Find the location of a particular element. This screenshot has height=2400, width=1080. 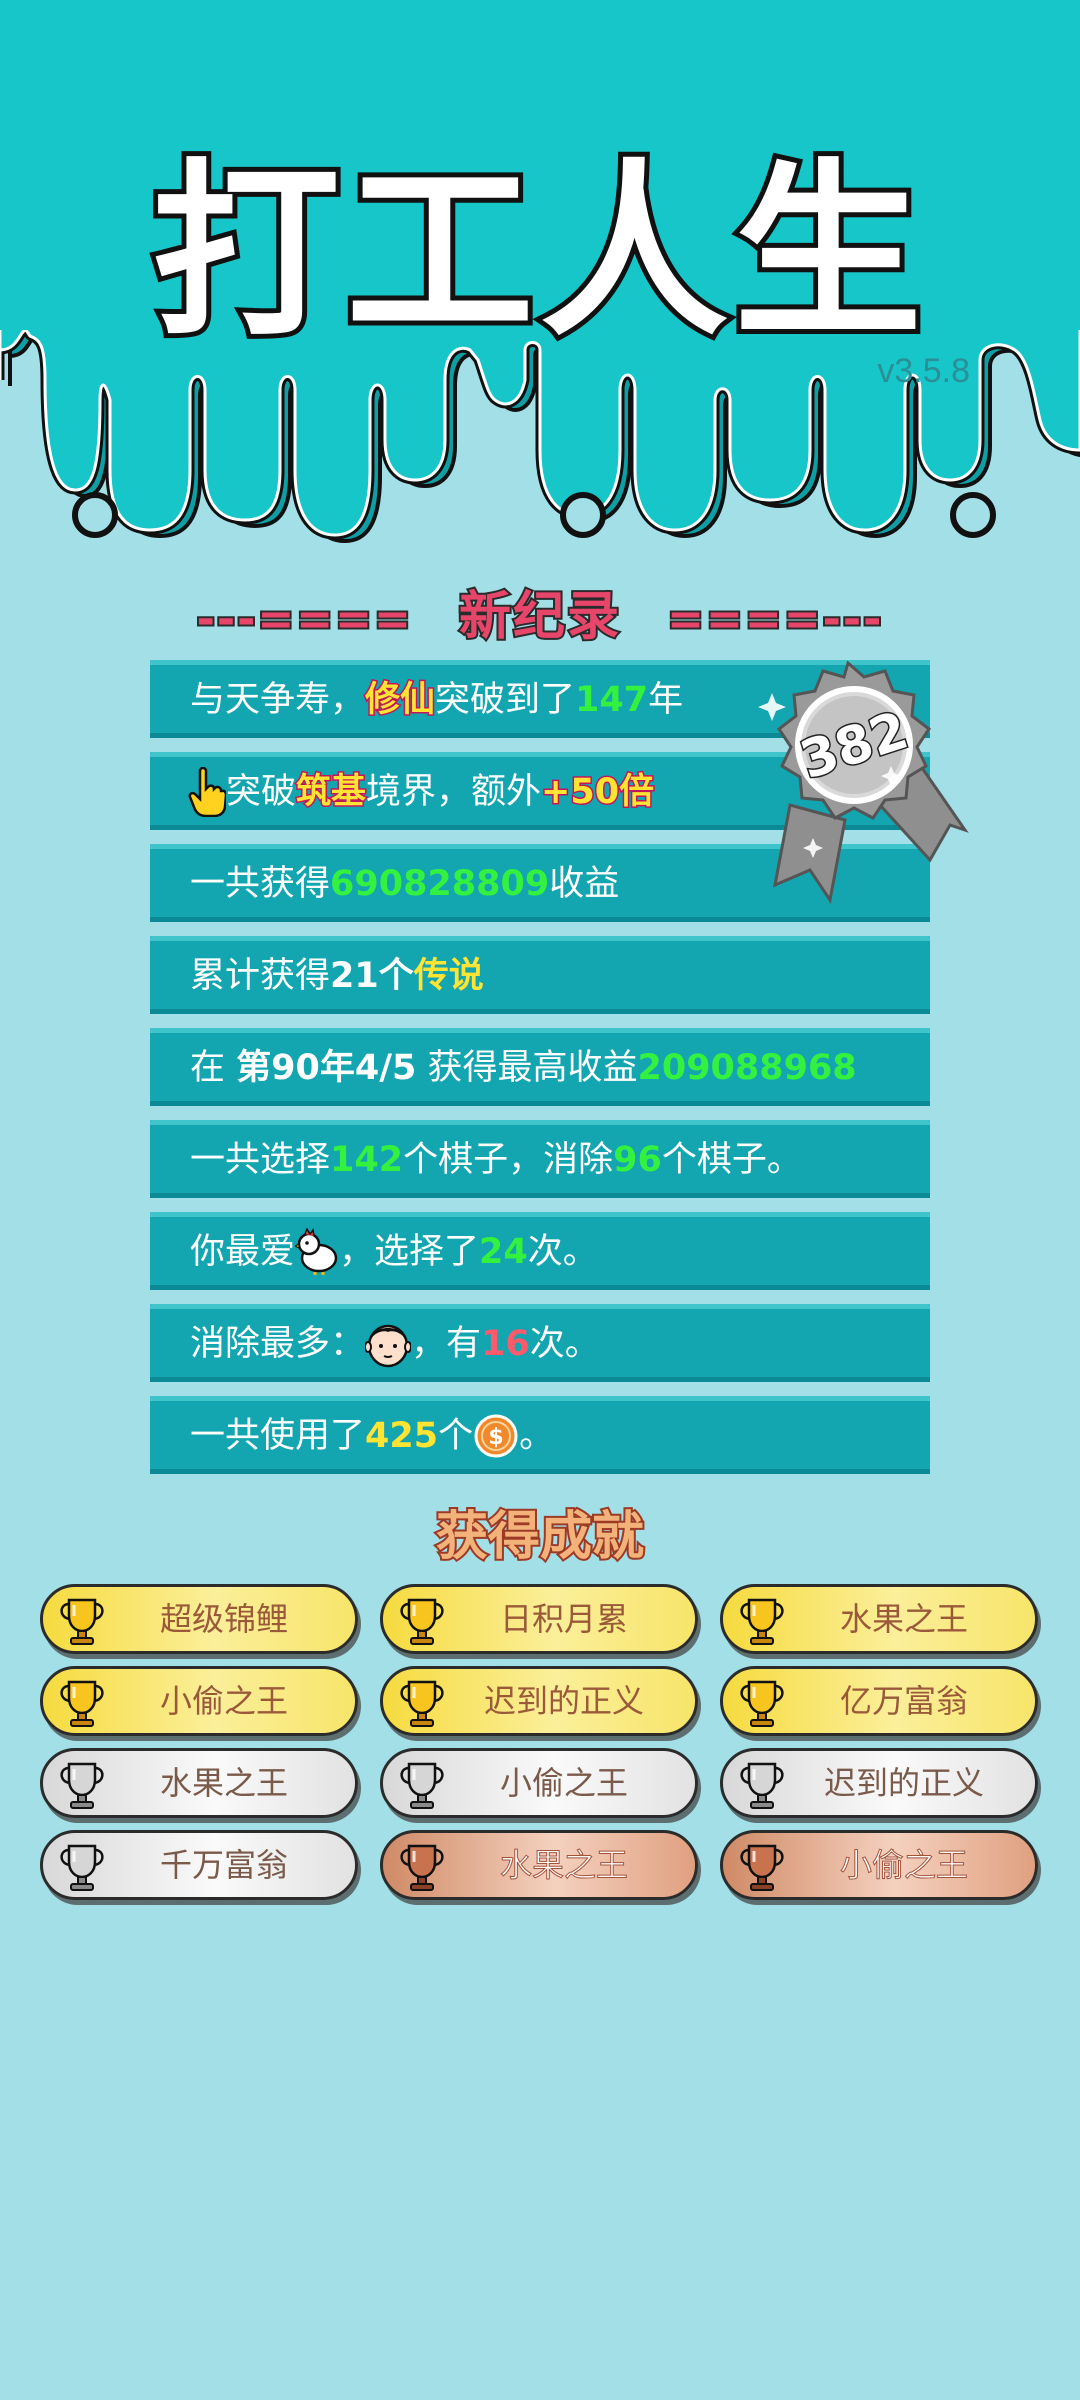

stat-text: 个 is located at coordinates (456, 1436).